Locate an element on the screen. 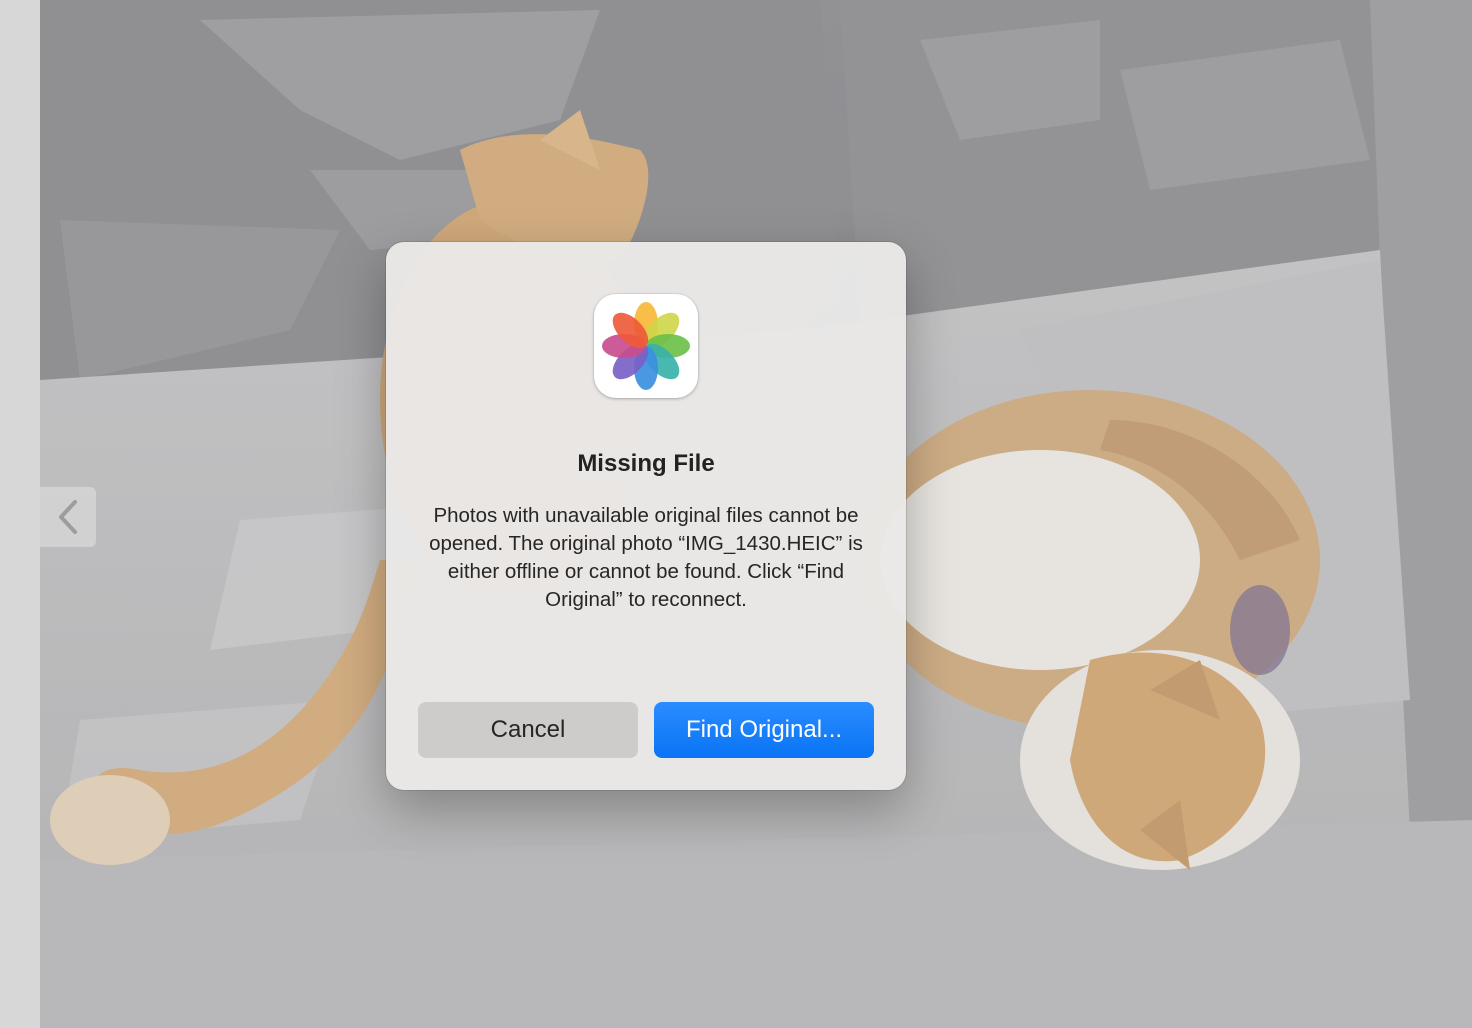  dialog-title: Missing File is located at coordinates (646, 463).